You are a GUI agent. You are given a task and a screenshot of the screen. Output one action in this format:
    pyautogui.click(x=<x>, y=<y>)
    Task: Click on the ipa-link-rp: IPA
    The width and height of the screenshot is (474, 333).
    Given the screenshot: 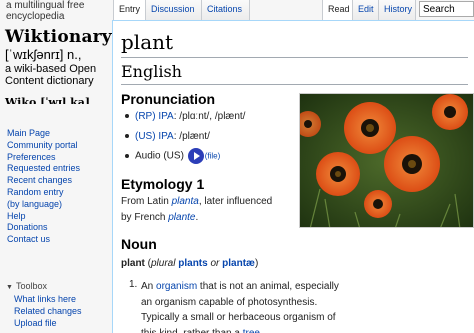 What is the action you would take?
    pyautogui.click(x=165, y=116)
    